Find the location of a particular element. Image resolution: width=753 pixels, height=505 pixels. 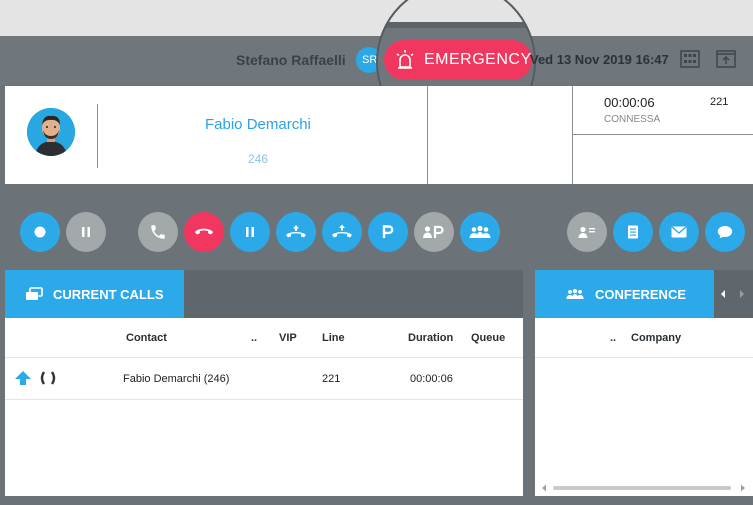

row-line: 221 is located at coordinates (331, 379).